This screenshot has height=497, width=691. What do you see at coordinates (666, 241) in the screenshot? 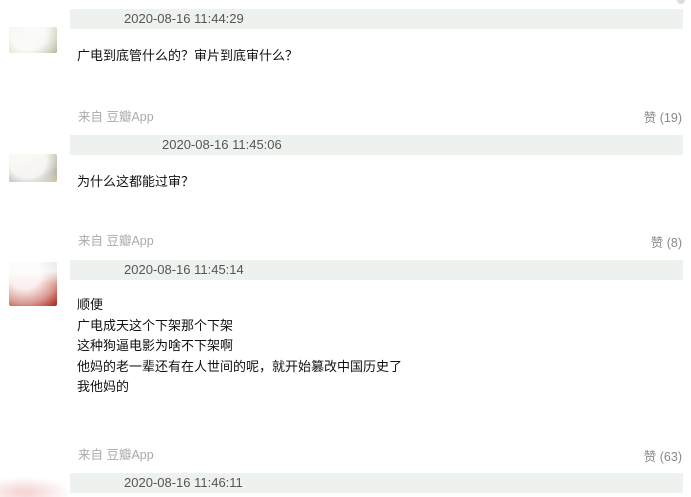
I see `vote-button: 赞 (8)` at bounding box center [666, 241].